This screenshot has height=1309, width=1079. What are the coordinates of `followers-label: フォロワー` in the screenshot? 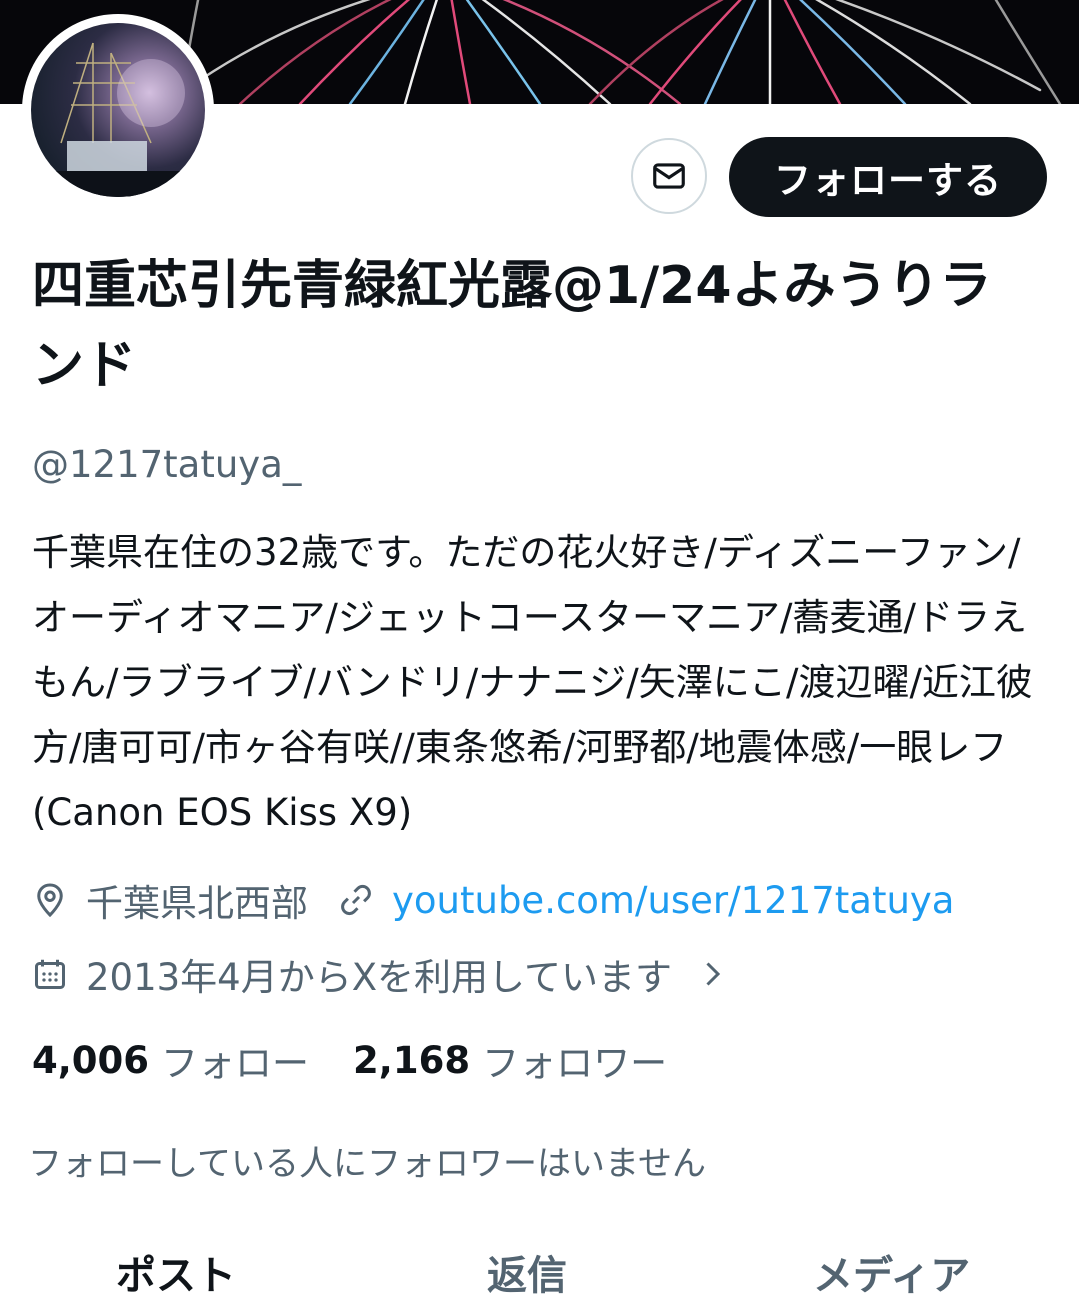 It's located at (575, 1063).